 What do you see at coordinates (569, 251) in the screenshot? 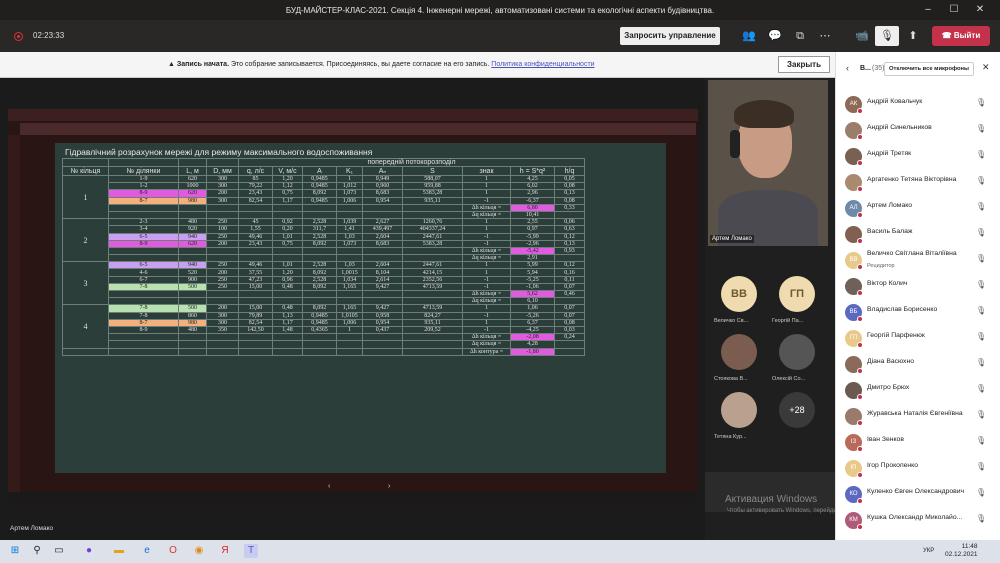
I see `hq-sum: 0,93` at bounding box center [569, 251].